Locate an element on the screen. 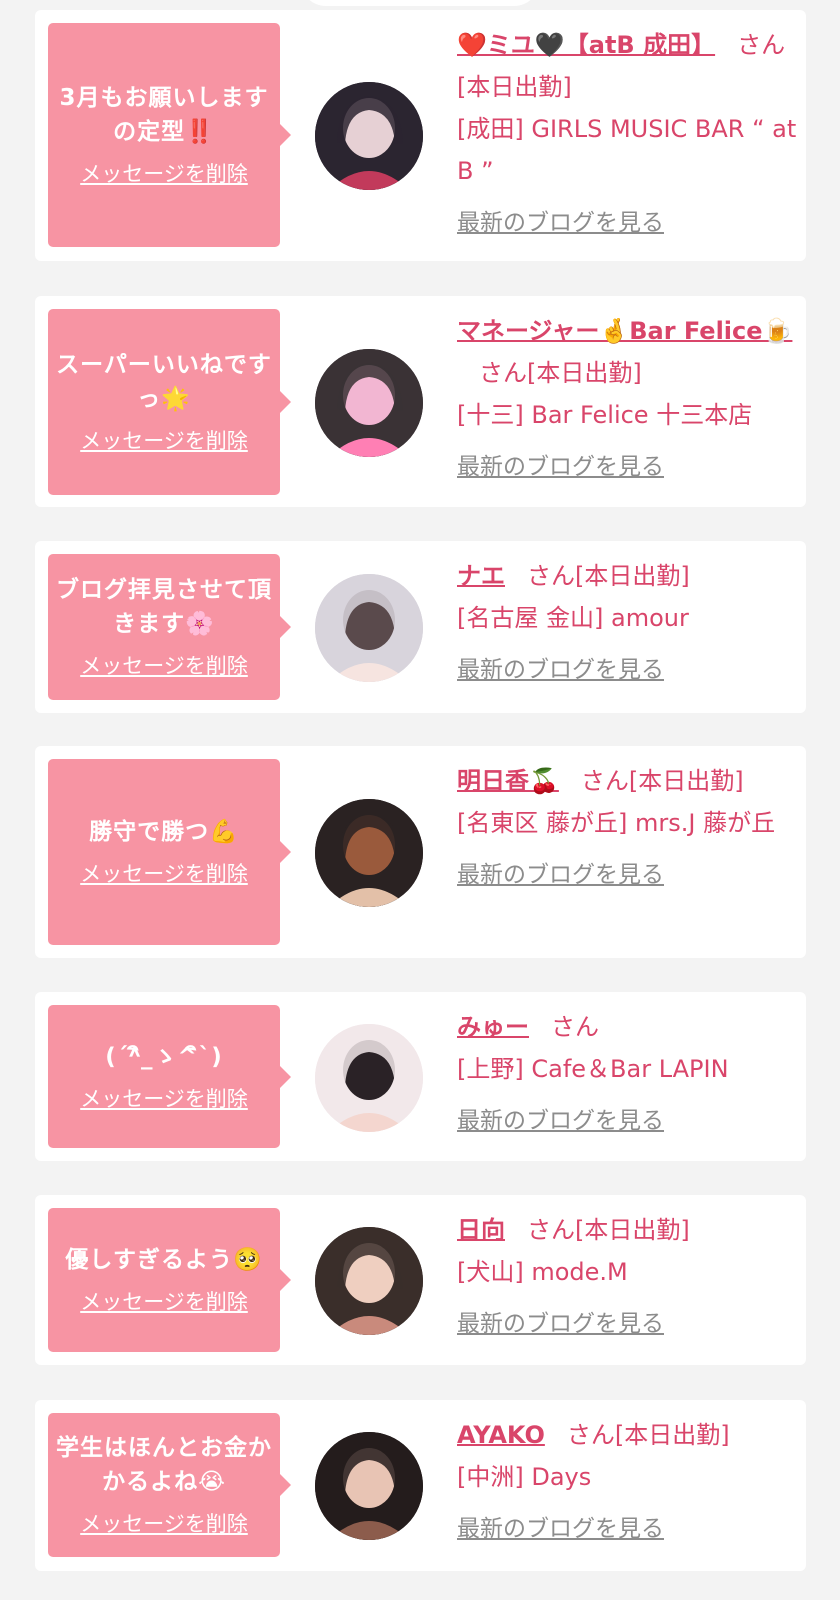 This screenshot has width=840, height=1600. message-bubble: ブログ拝見させて頂きます🌸 メッセージを削除 is located at coordinates (169, 627).